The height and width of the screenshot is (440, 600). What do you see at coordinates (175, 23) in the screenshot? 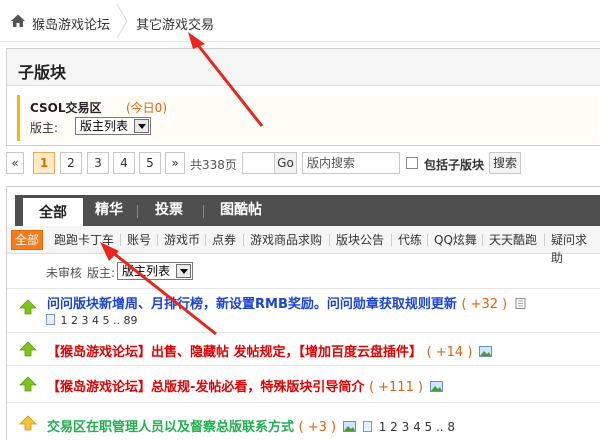
I see `breadcrumb-board-link: 其它游戏交易` at bounding box center [175, 23].